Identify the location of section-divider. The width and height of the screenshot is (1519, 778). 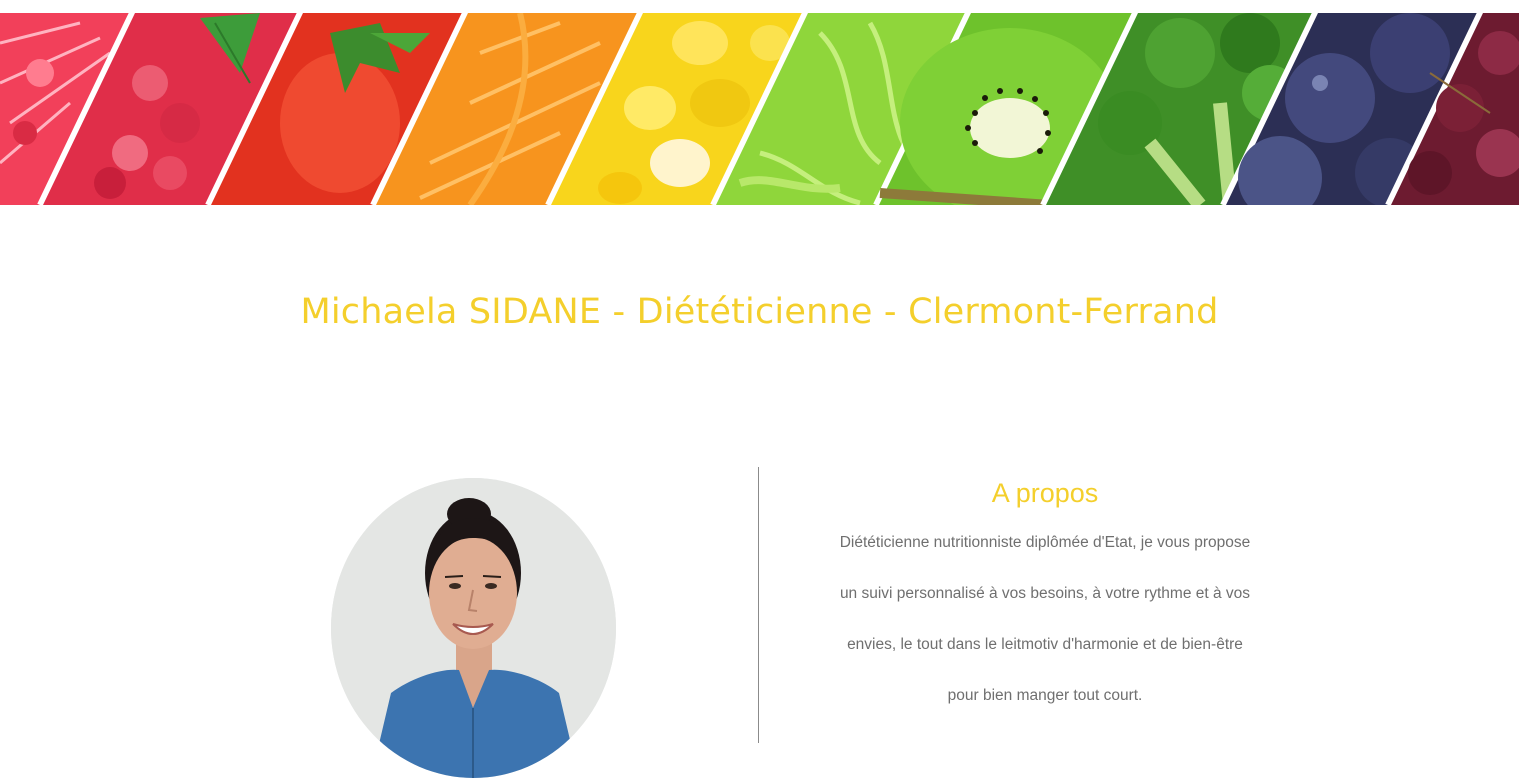
(758, 605).